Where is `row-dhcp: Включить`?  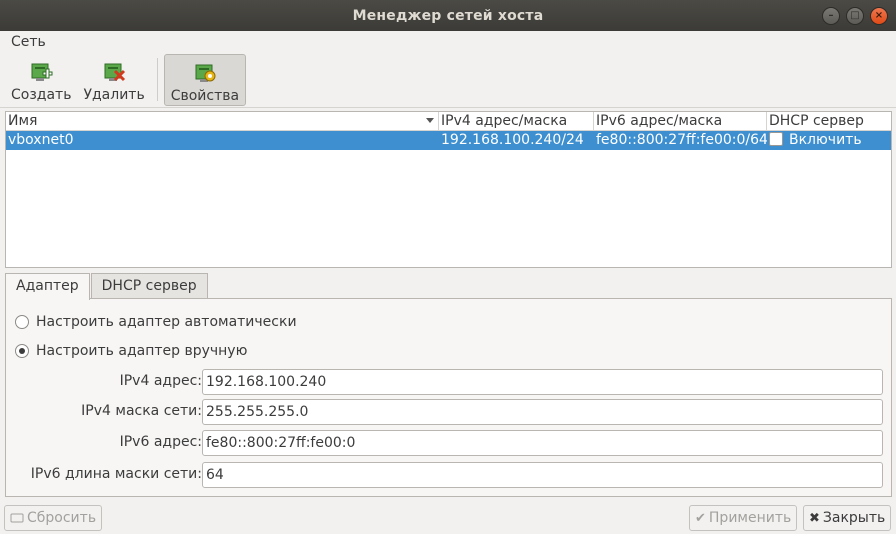
row-dhcp: Включить is located at coordinates (829, 140).